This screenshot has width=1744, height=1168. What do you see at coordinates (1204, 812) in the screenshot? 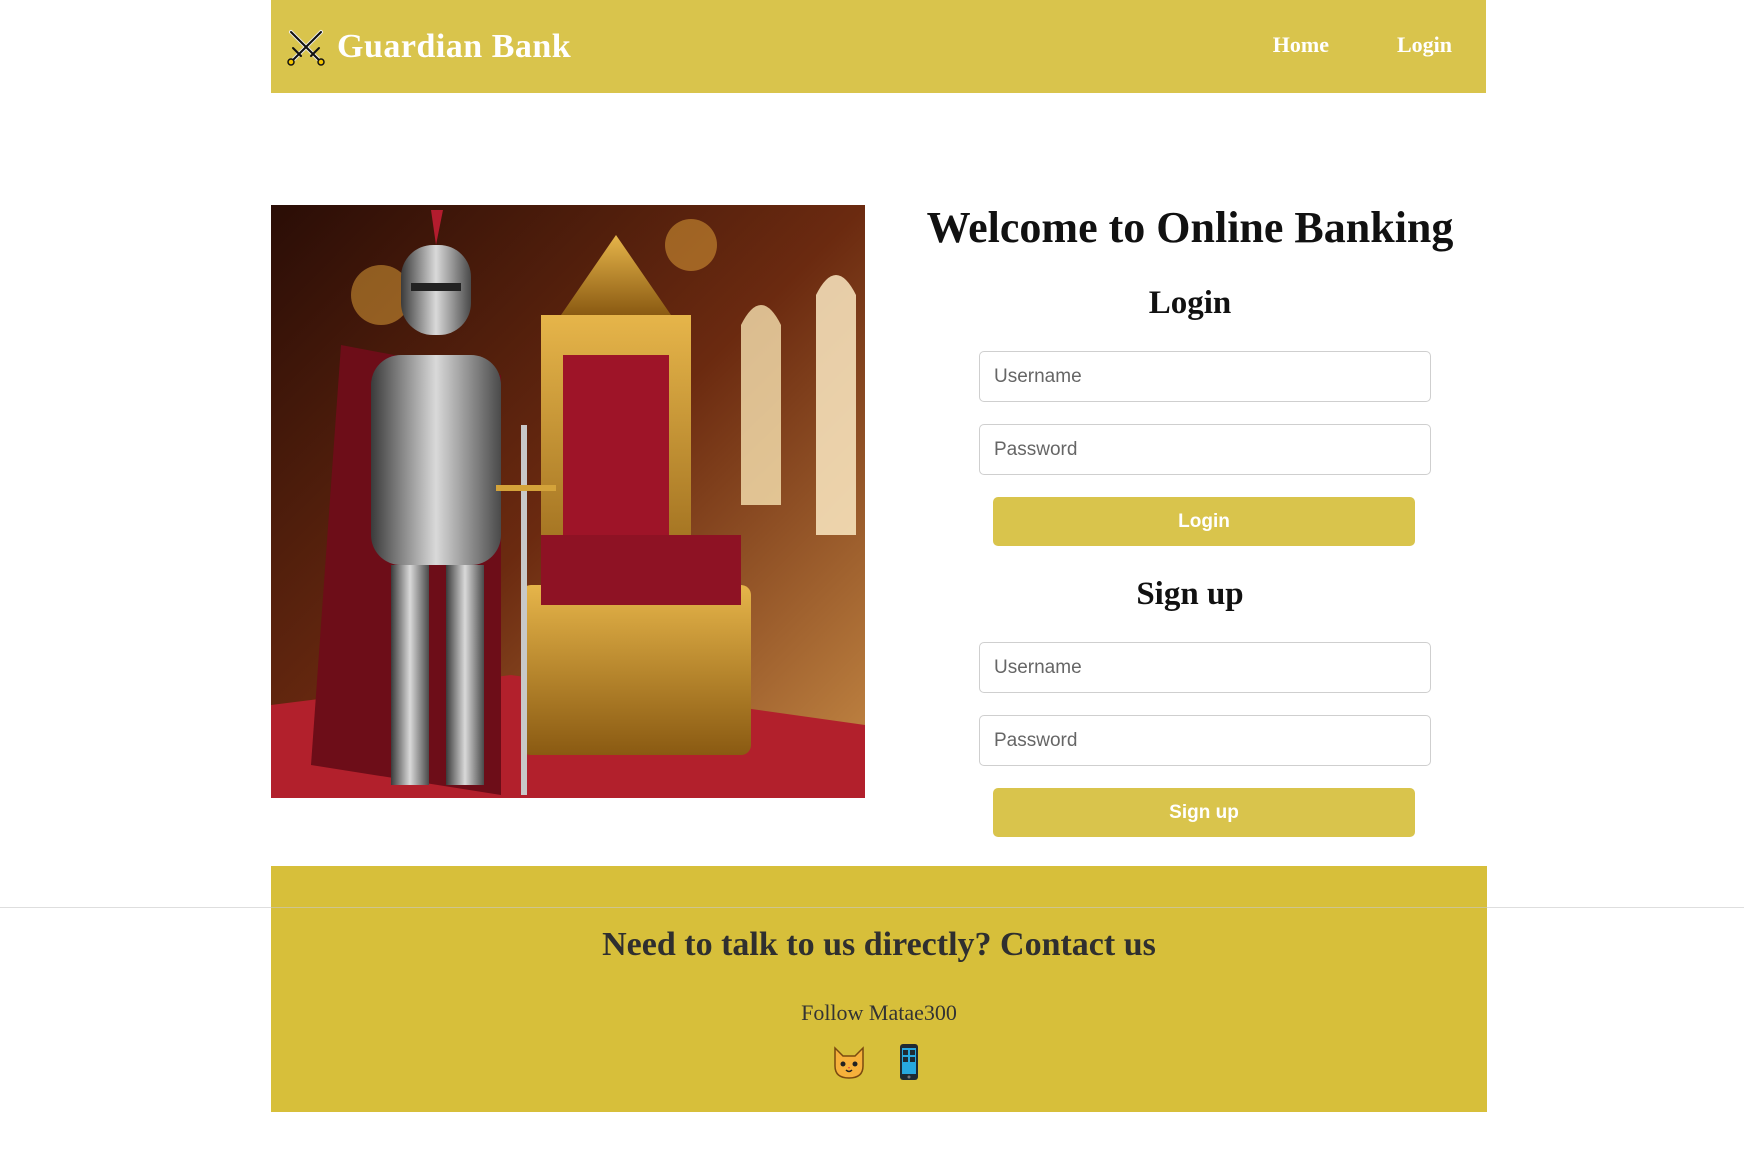
I see `signup-button: Sign up` at bounding box center [1204, 812].